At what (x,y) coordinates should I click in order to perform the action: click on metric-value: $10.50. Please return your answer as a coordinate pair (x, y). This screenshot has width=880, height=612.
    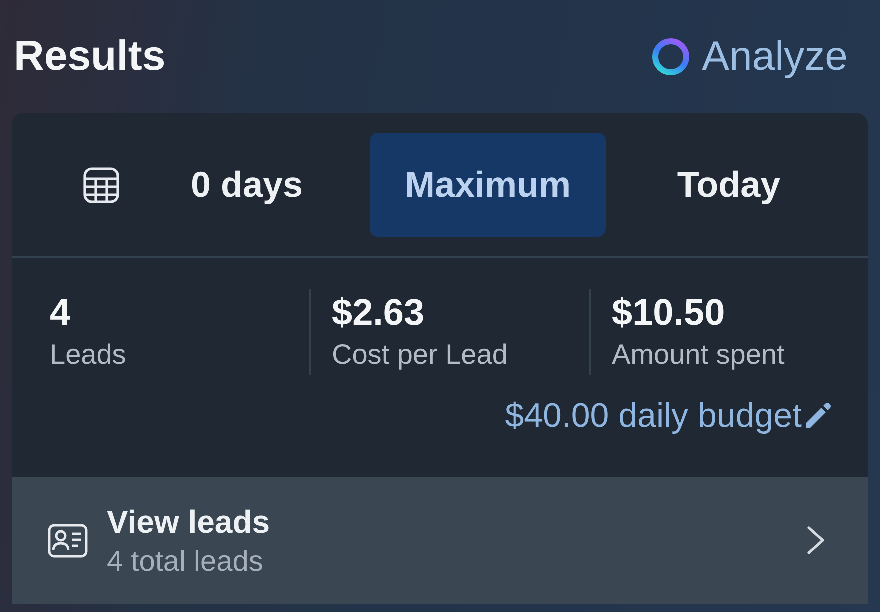
    Looking at the image, I should click on (669, 313).